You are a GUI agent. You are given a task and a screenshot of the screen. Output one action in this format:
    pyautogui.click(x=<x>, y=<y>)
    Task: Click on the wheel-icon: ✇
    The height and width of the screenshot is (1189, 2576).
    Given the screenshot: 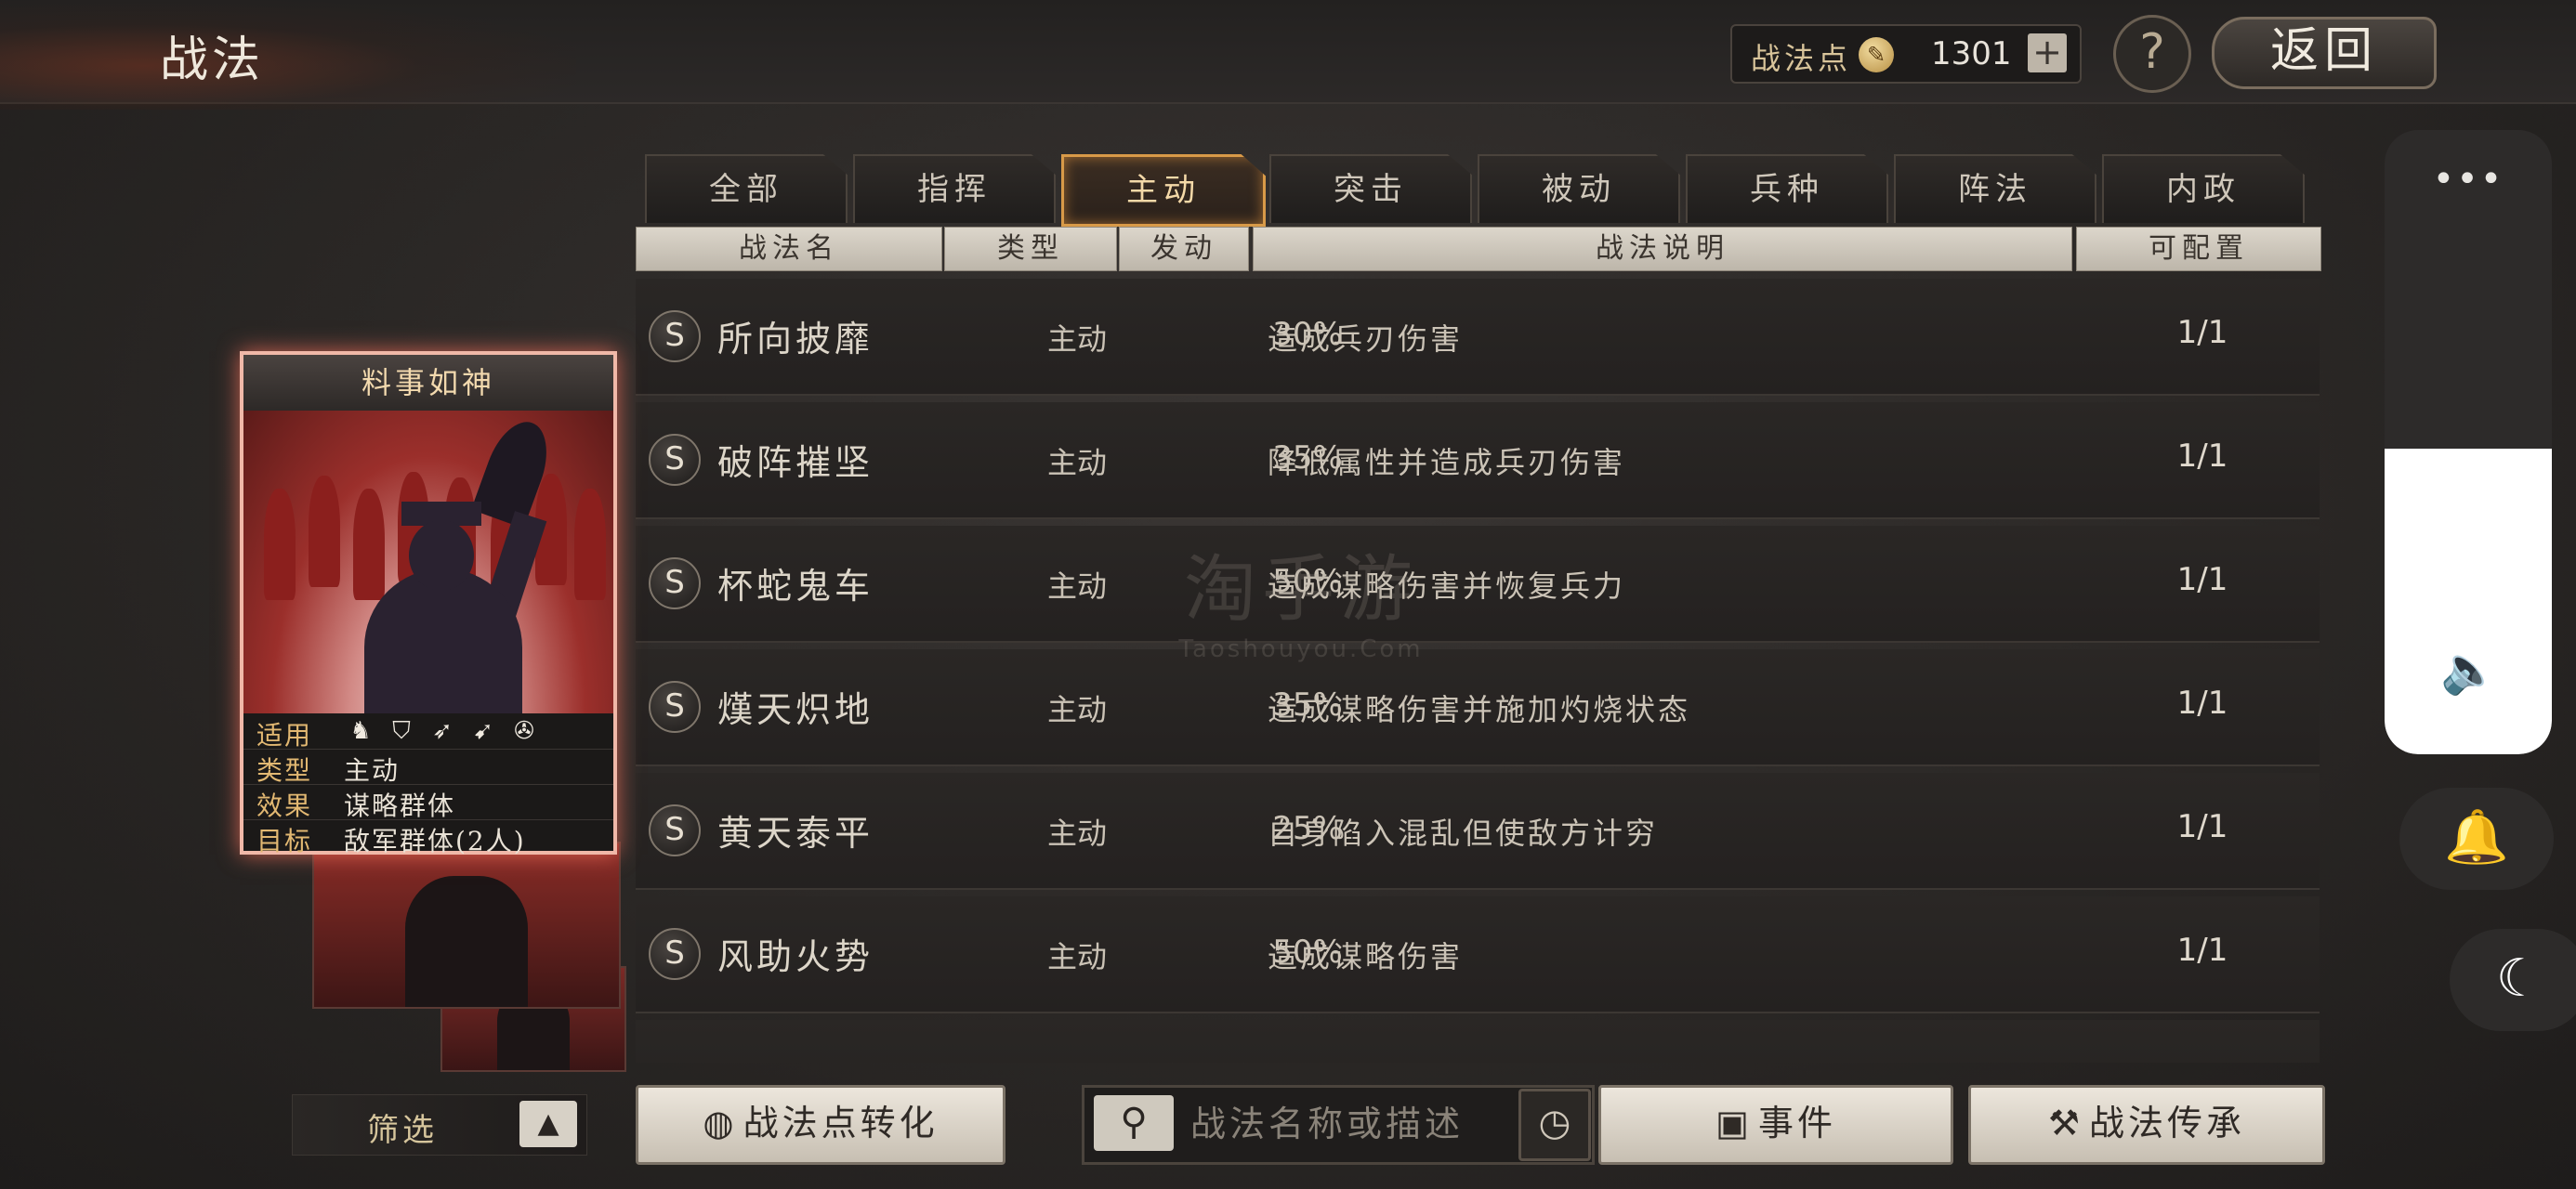 What is the action you would take?
    pyautogui.click(x=524, y=731)
    